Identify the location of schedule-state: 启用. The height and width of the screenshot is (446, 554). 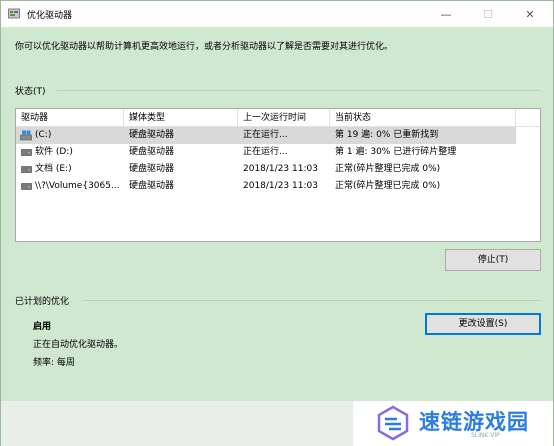
(42, 327).